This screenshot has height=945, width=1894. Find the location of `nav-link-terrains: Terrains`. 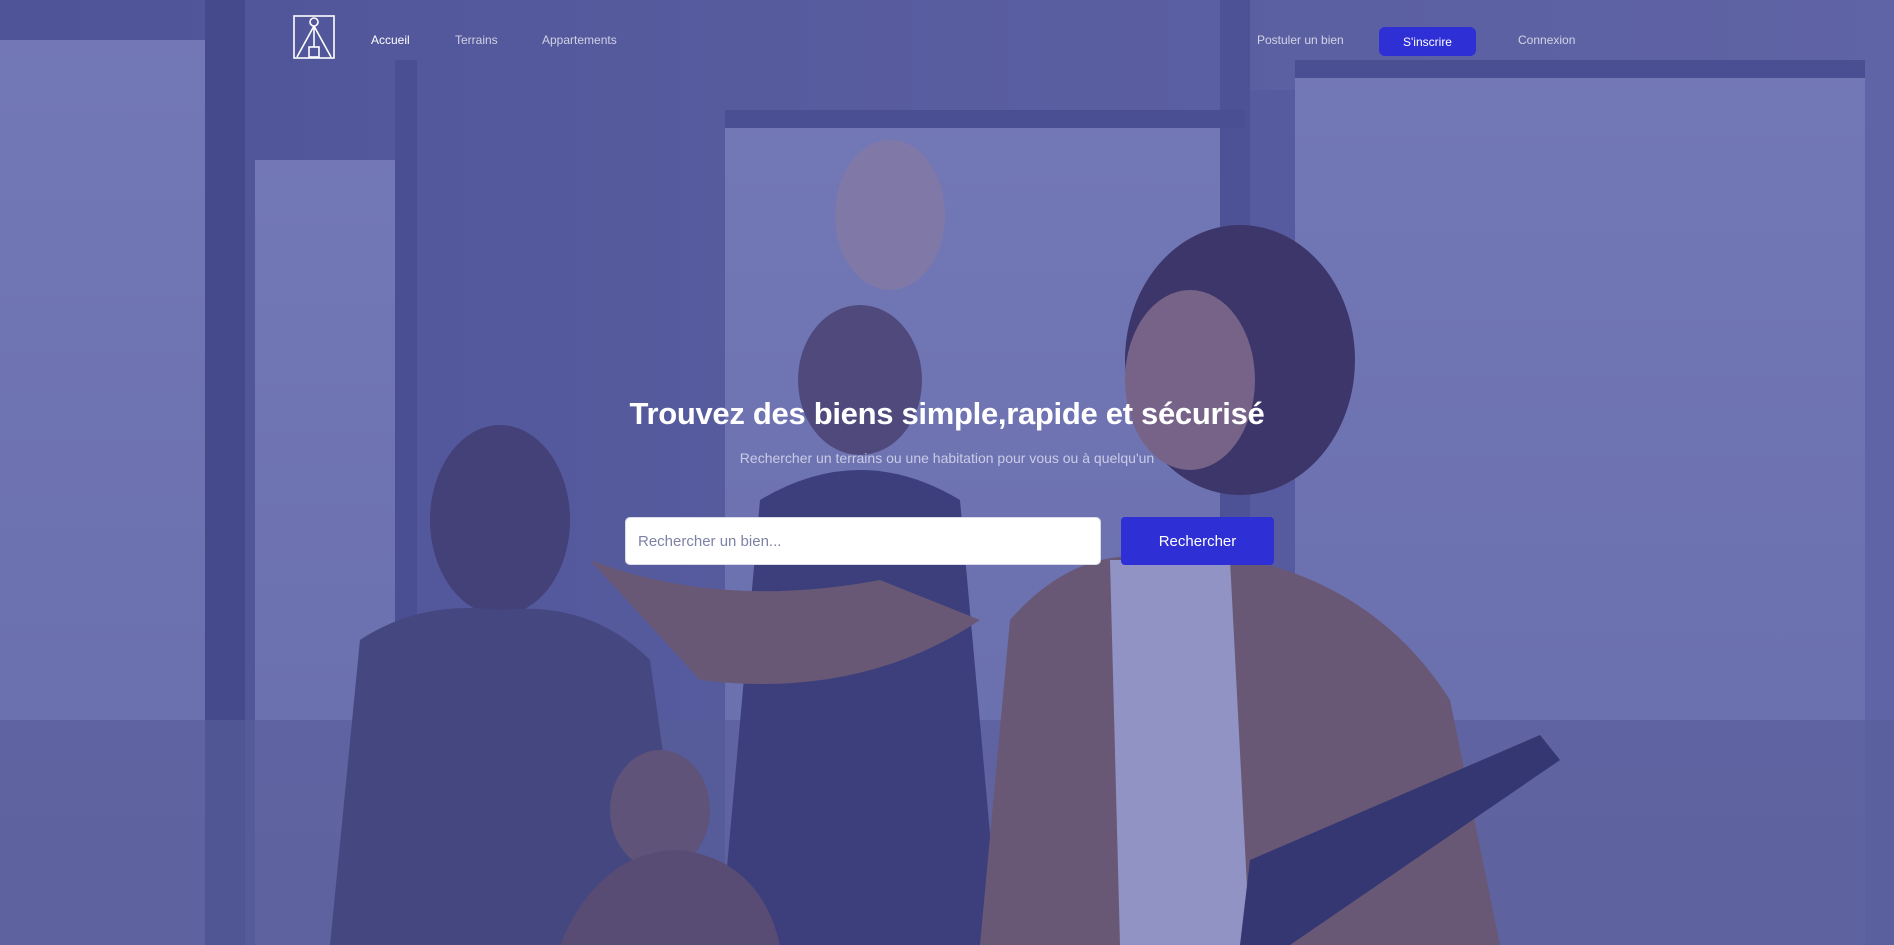

nav-link-terrains: Terrains is located at coordinates (476, 40).